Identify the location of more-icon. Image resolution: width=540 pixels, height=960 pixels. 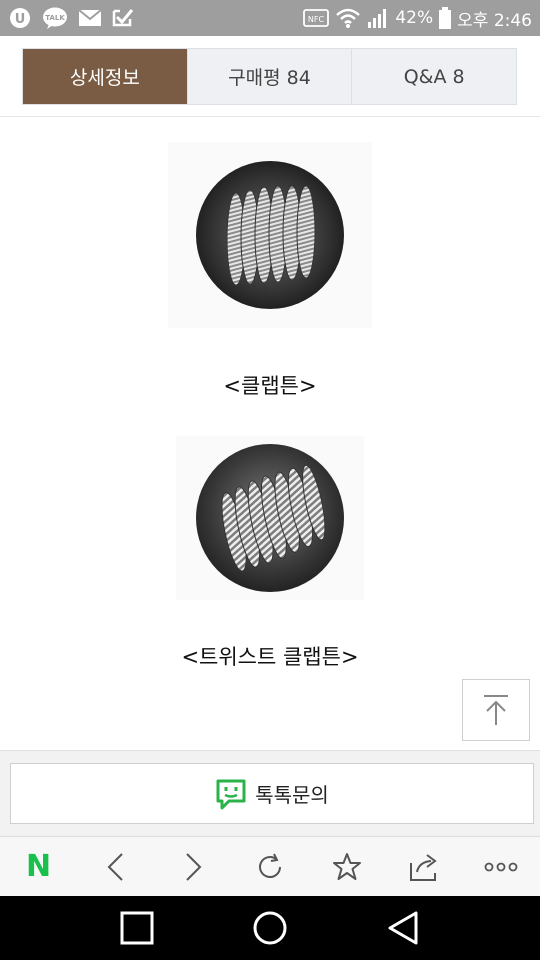
(501, 866).